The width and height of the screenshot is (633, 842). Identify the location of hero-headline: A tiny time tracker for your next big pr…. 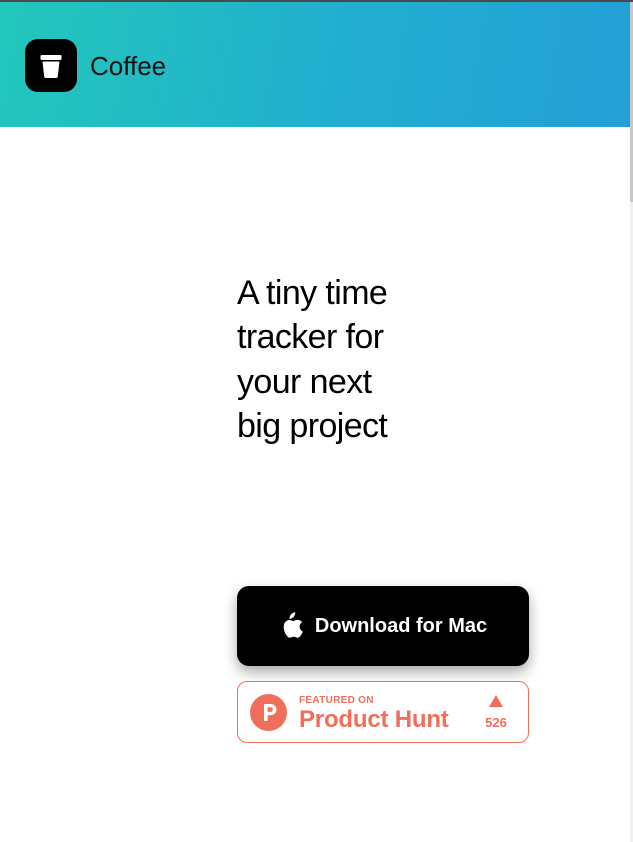
(312, 359).